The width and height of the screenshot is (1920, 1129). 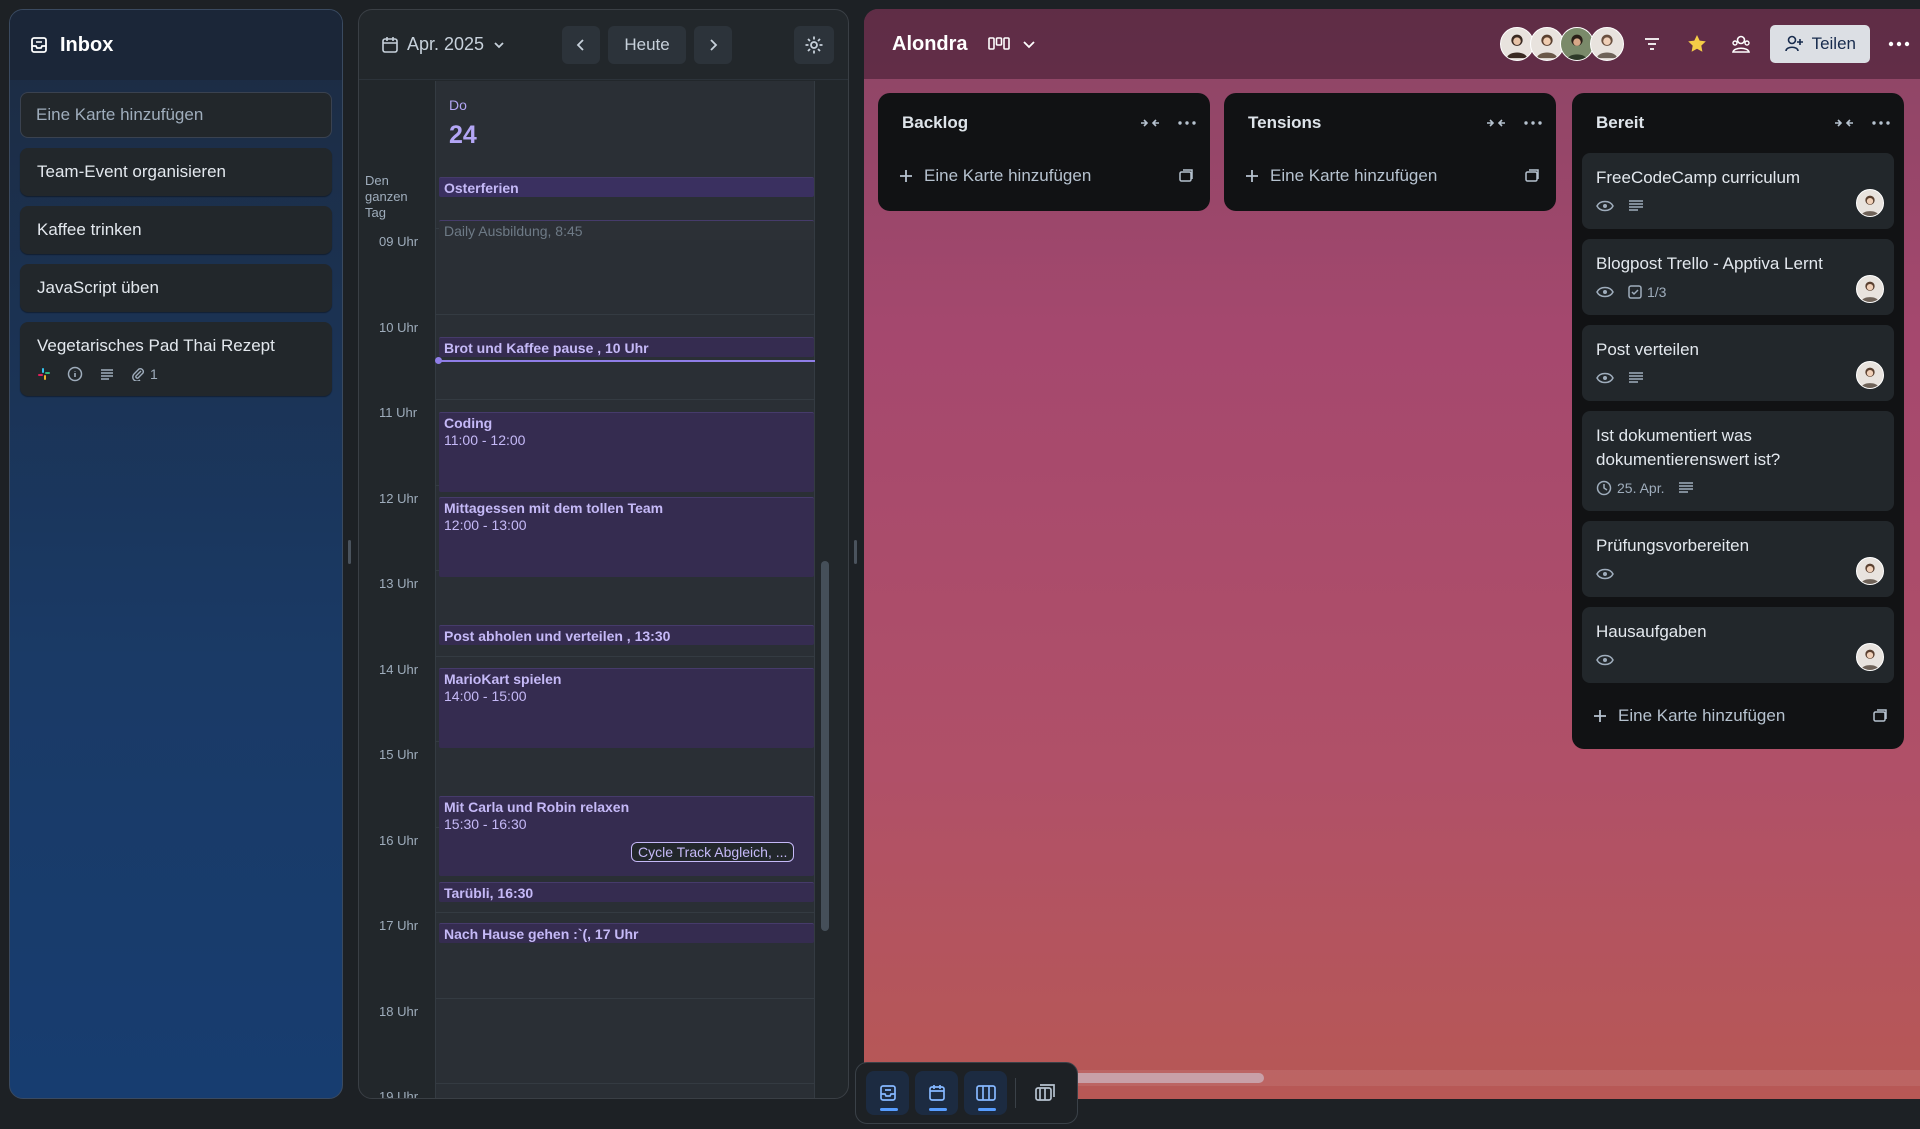 I want to click on more-options-icon, so click(x=1899, y=44).